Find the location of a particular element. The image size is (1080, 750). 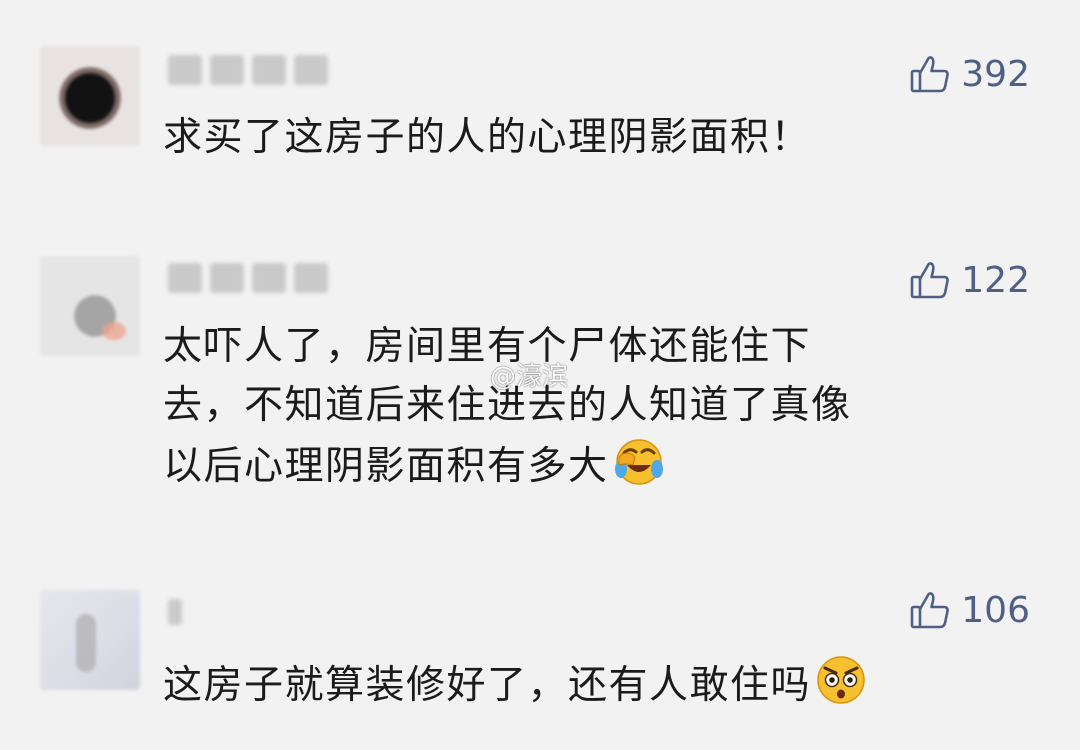

like-button: 122 is located at coordinates (969, 280).